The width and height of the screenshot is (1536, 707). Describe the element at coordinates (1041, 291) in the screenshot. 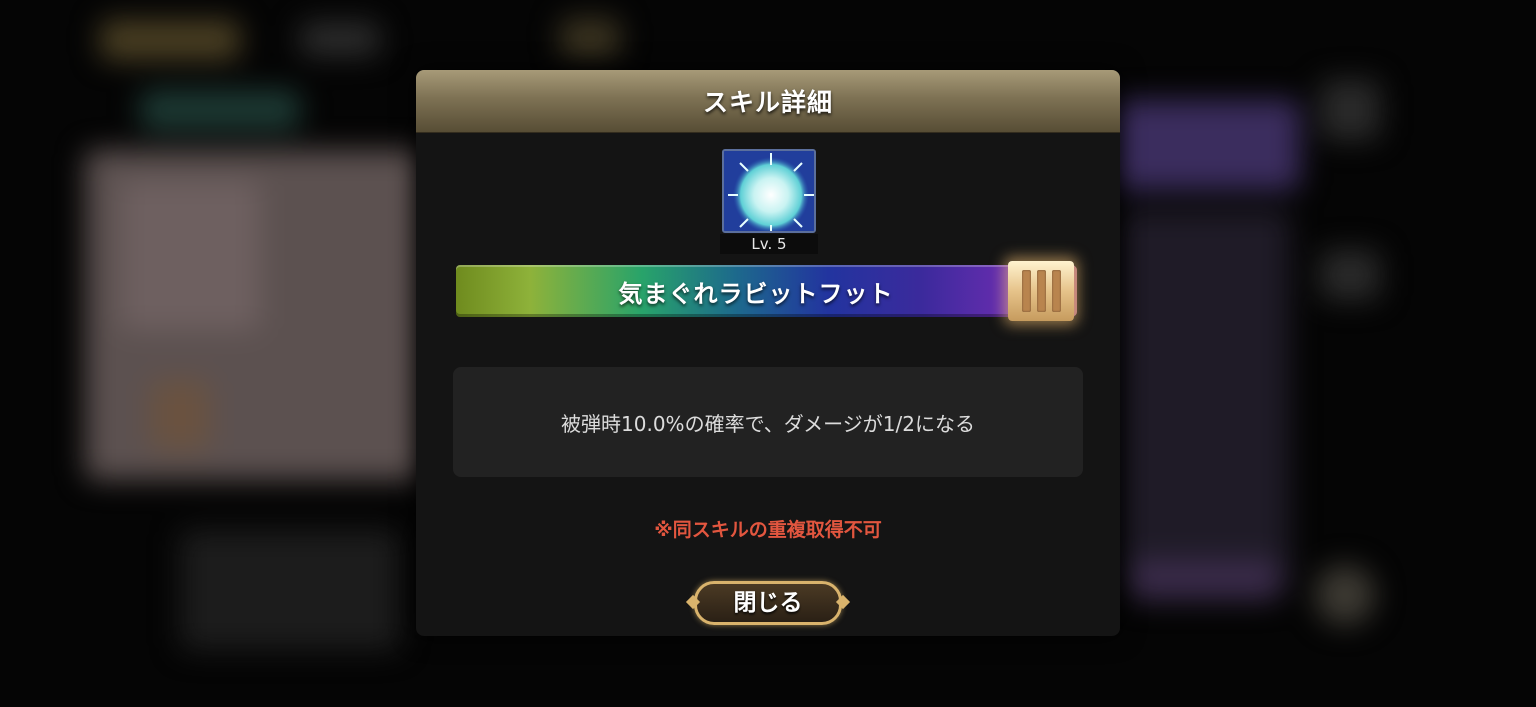

I see `rank-three-bars-icon` at that location.